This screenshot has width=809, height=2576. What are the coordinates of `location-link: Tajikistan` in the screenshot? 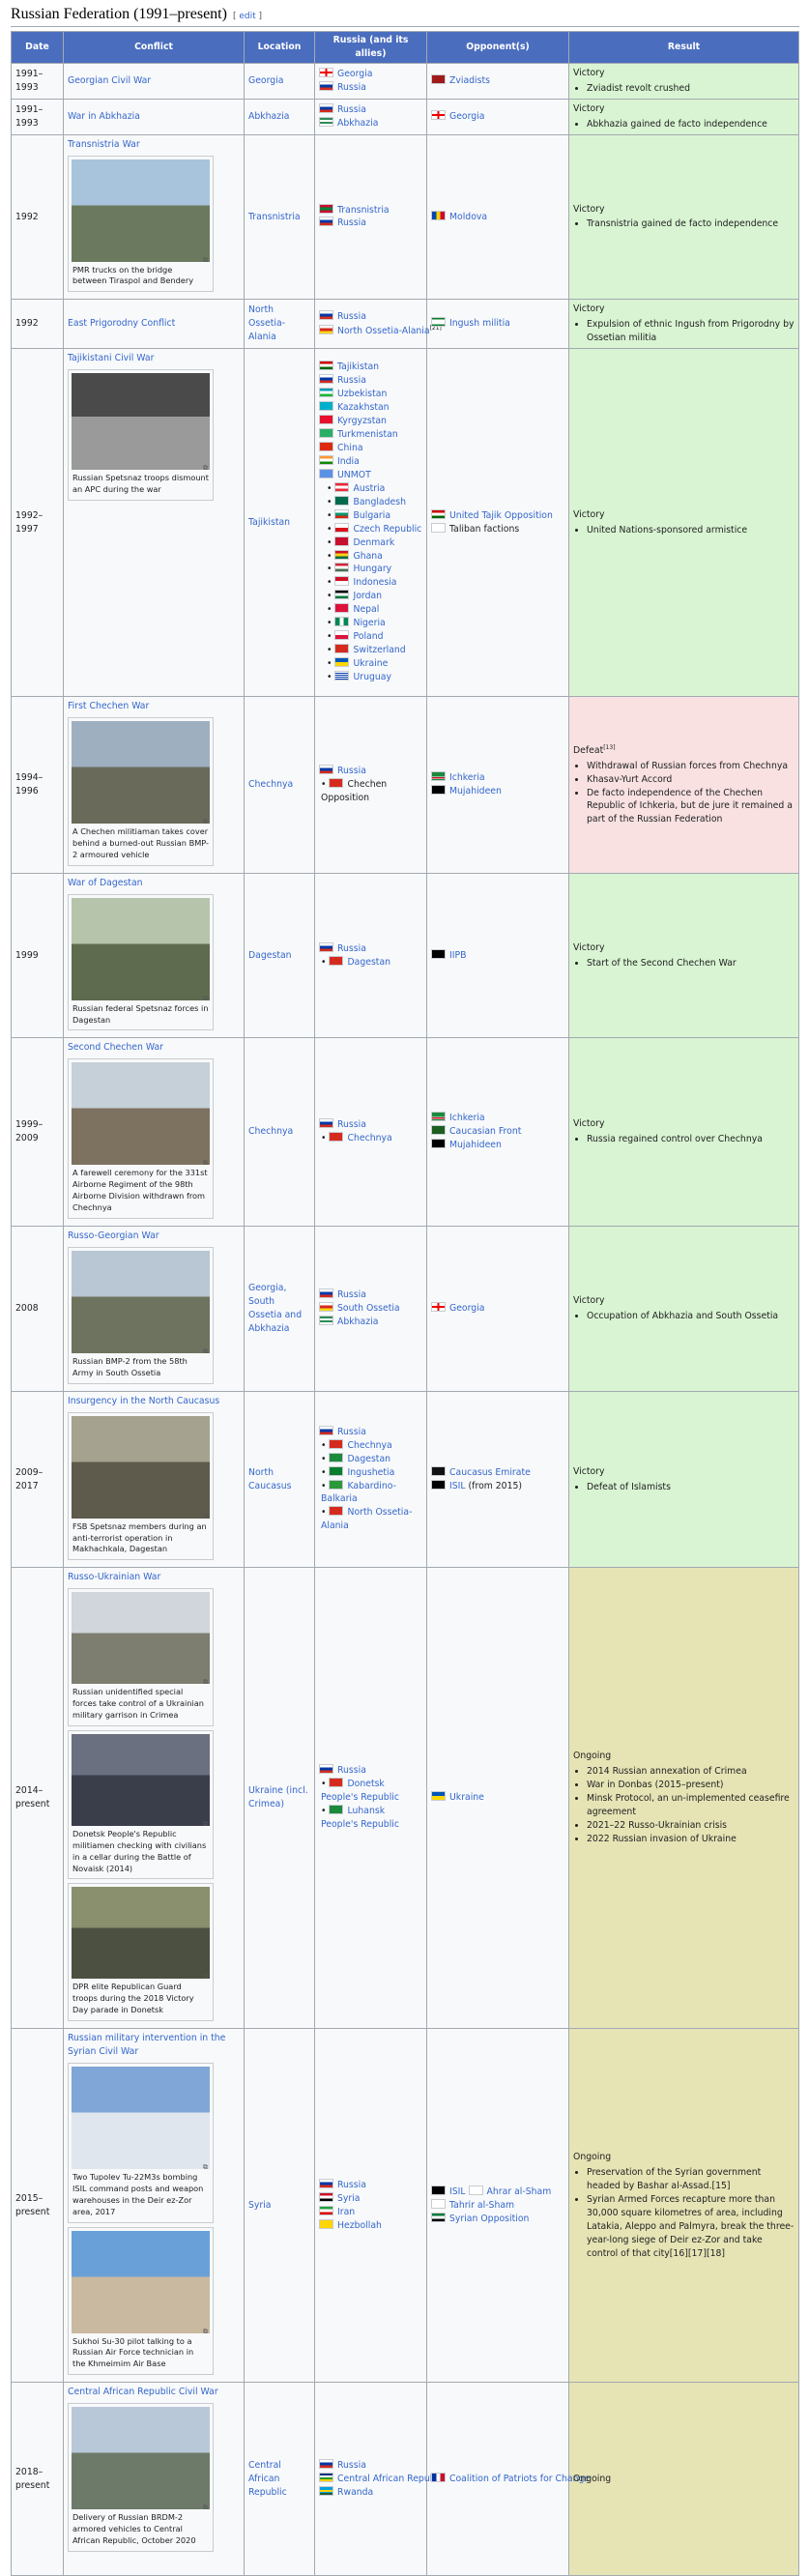 It's located at (269, 522).